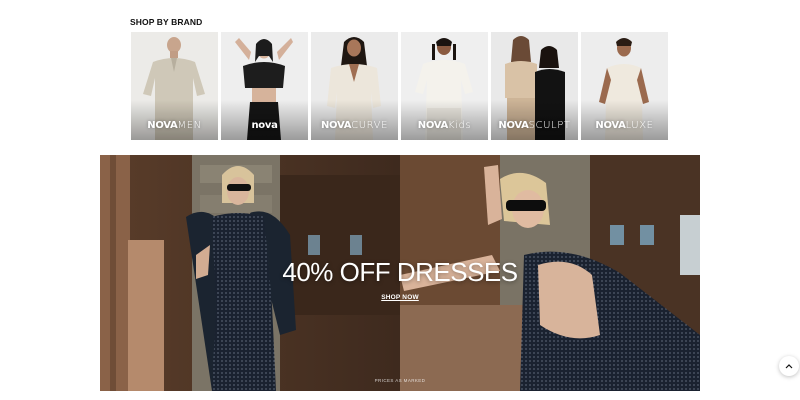 The height and width of the screenshot is (400, 800). Describe the element at coordinates (444, 125) in the screenshot. I see `brand-logo-kids: NOVAKids` at that location.